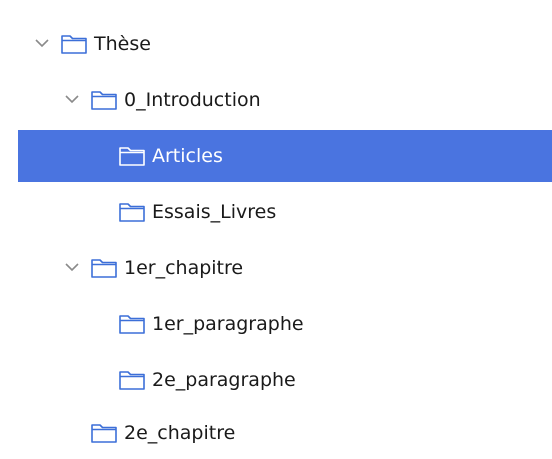  I want to click on tree-item-label: 1er_chapitre, so click(184, 268).